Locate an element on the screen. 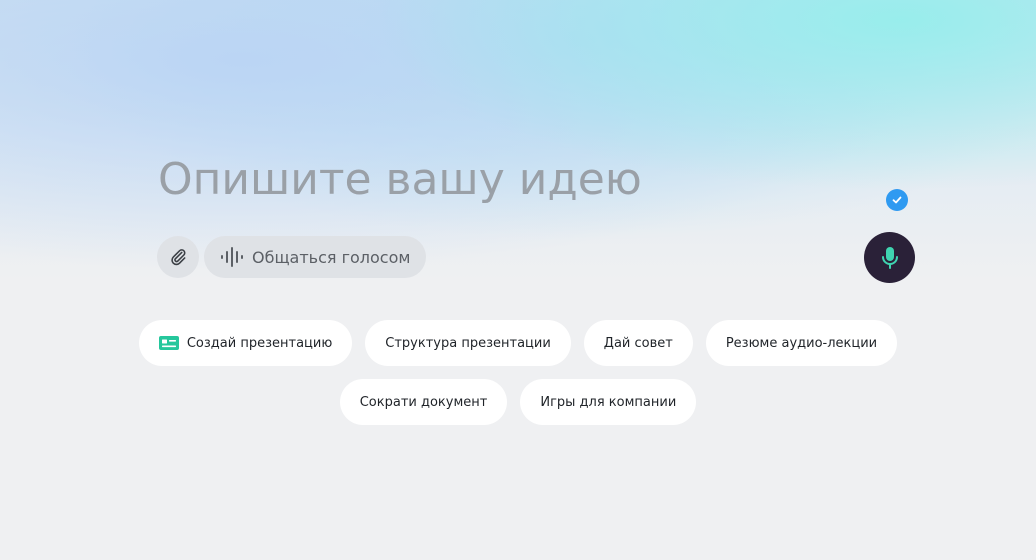  suggestion-shorten-document: Сократи документ is located at coordinates (423, 402).